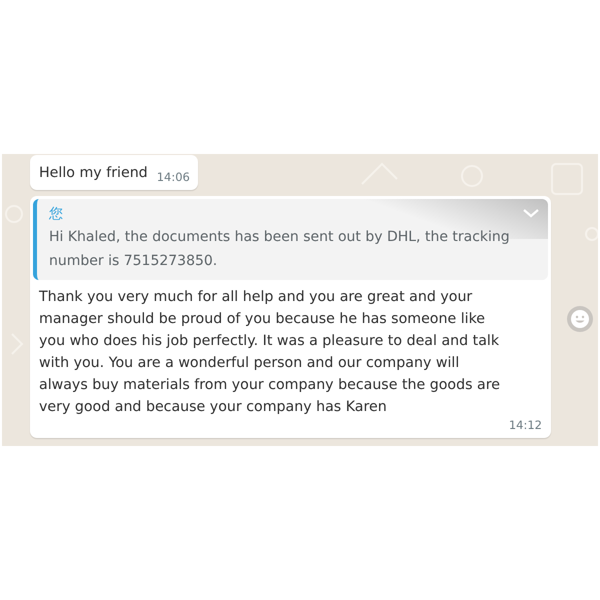 The width and height of the screenshot is (600, 600). I want to click on emoji-icon, so click(580, 319).